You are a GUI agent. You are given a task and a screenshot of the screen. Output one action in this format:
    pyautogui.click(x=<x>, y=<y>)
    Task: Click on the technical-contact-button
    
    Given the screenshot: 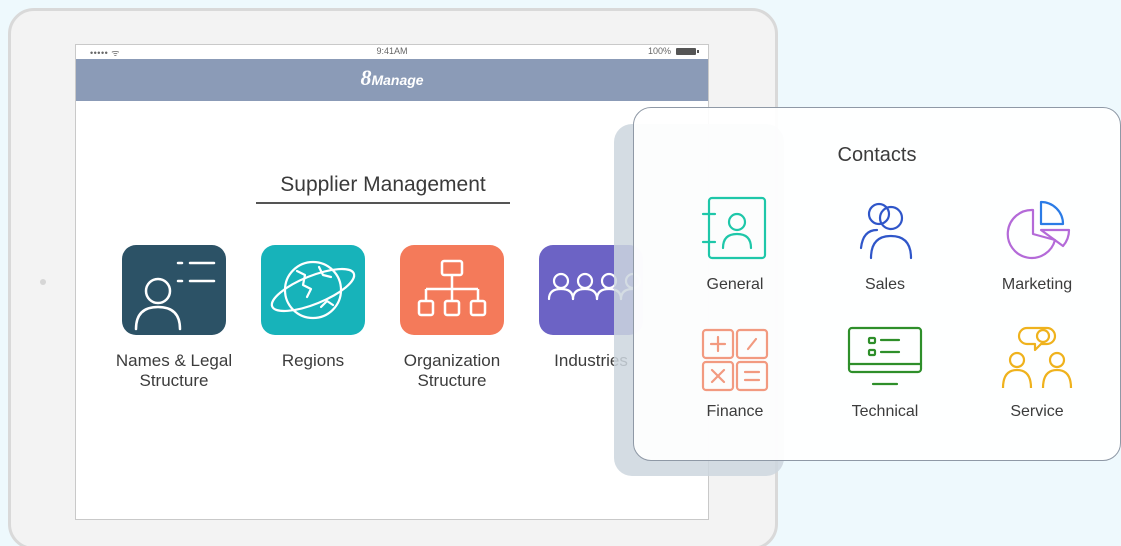 What is the action you would take?
    pyautogui.click(x=885, y=358)
    